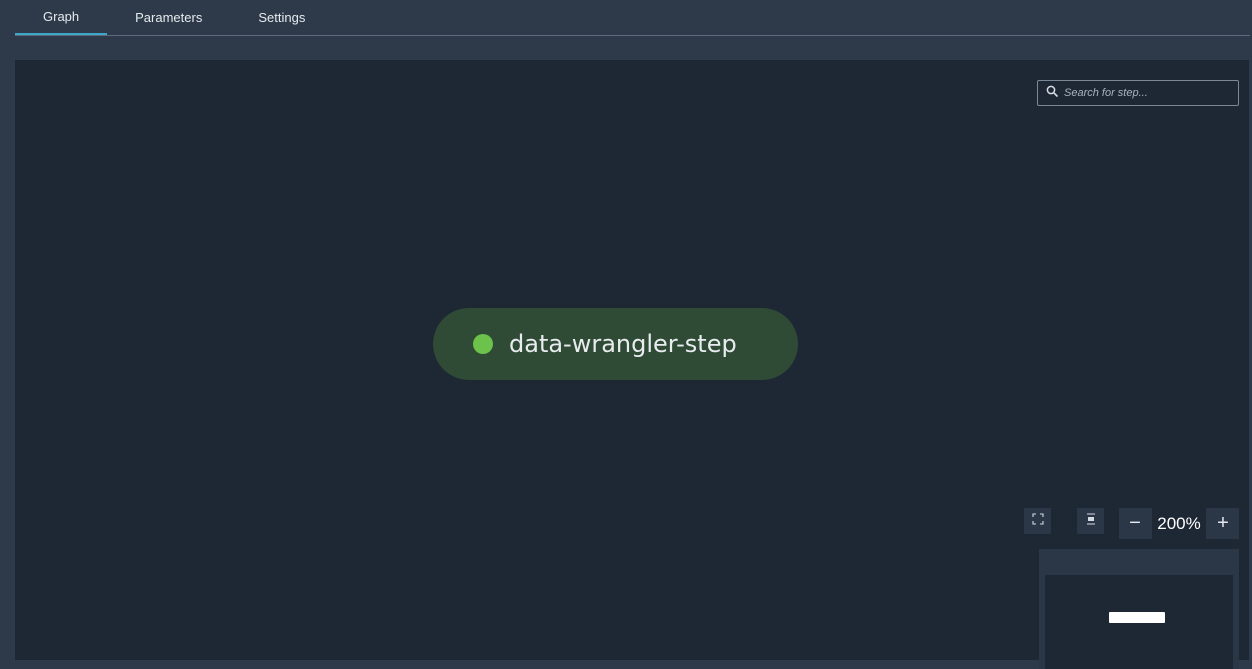 This screenshot has width=1252, height=669. What do you see at coordinates (1052, 93) in the screenshot?
I see `search-icon` at bounding box center [1052, 93].